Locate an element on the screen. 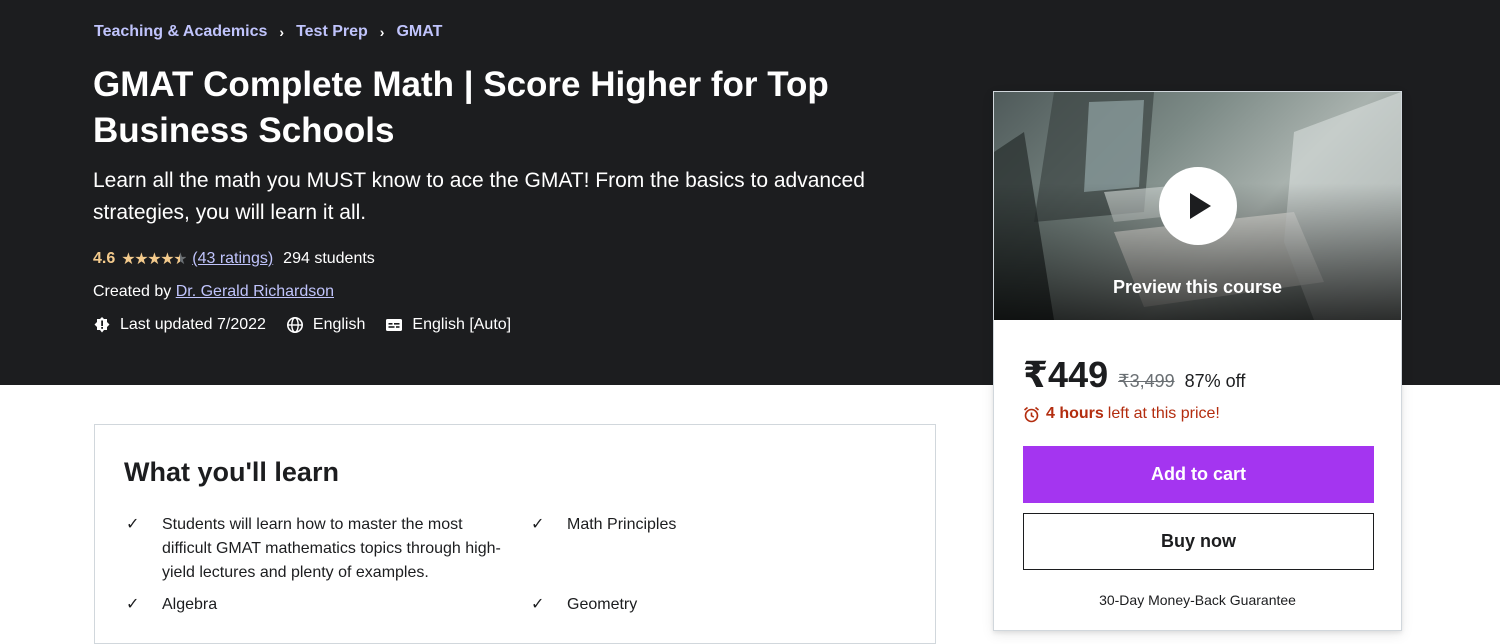 The height and width of the screenshot is (644, 1500). alarm-clock-icon is located at coordinates (1031, 414).